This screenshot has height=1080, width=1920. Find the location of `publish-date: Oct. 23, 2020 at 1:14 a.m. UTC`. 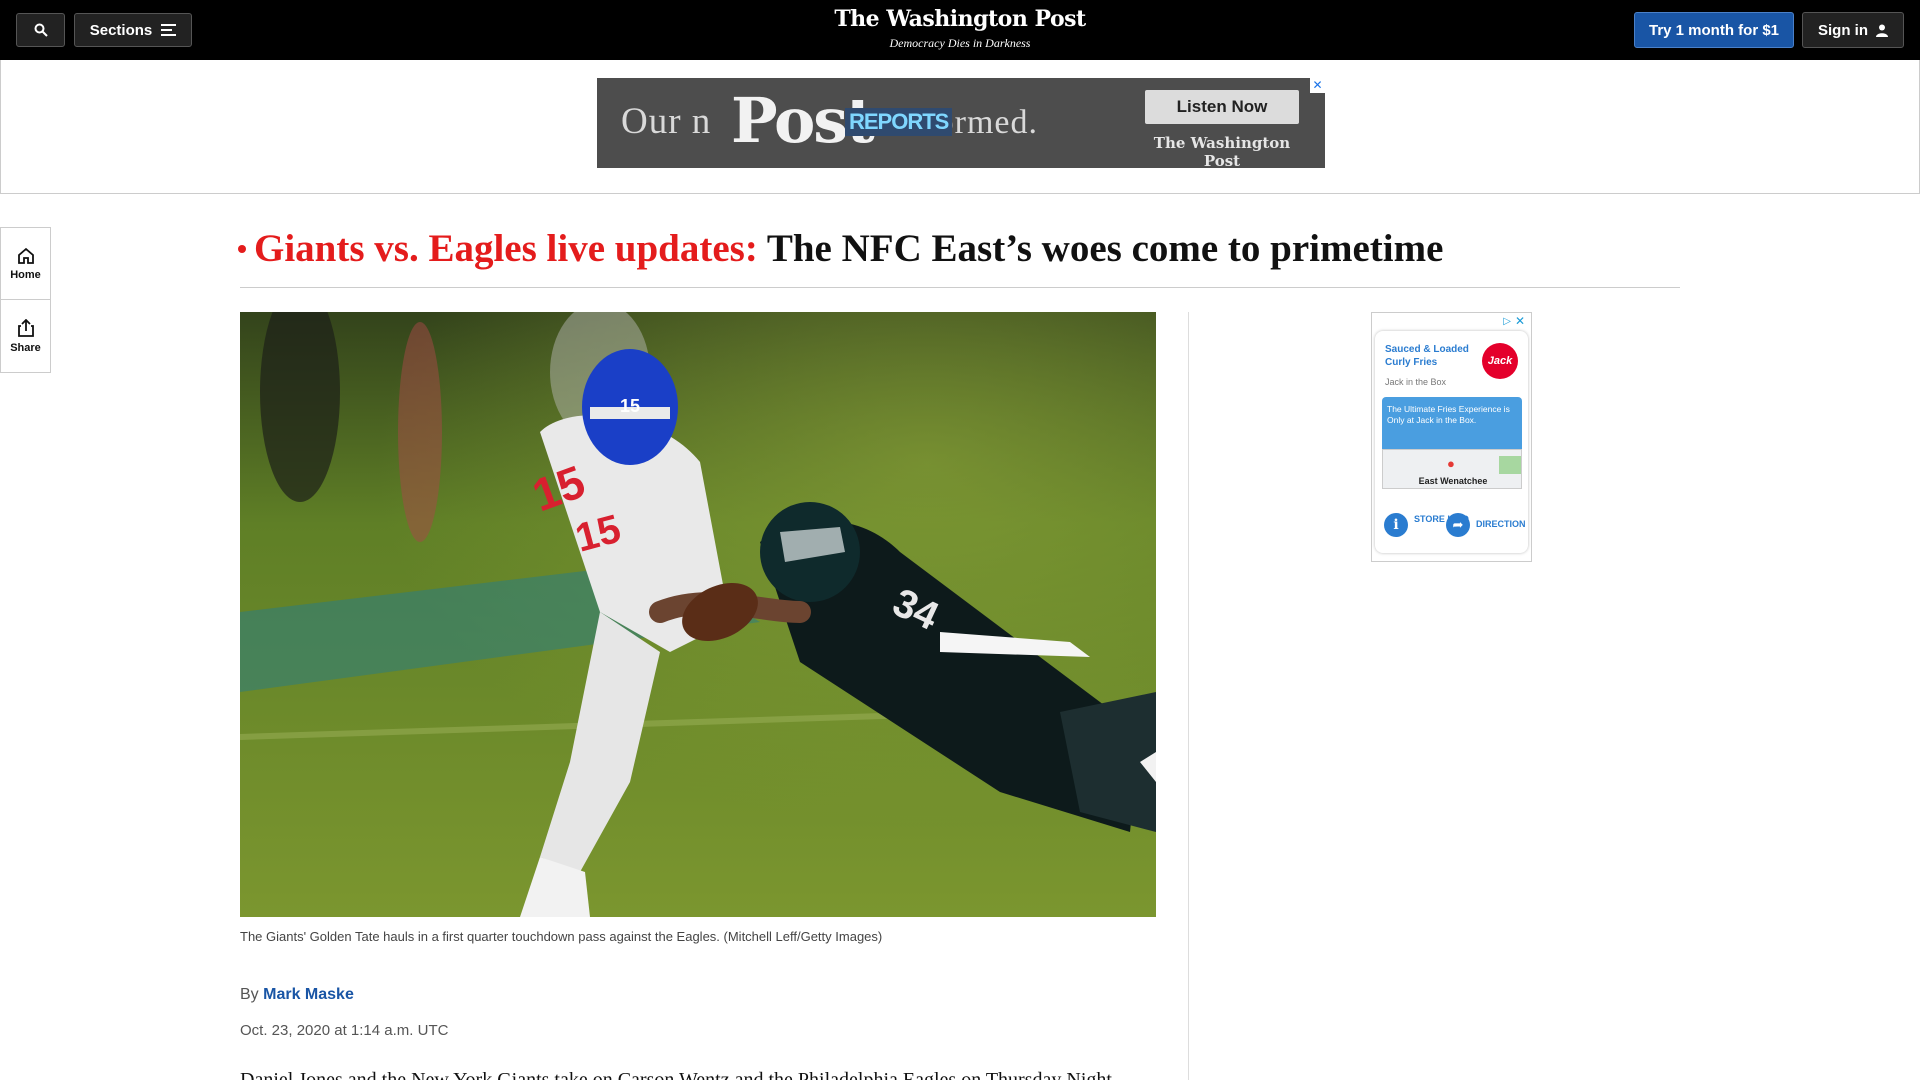

publish-date: Oct. 23, 2020 at 1:14 a.m. UTC is located at coordinates (344, 1030).